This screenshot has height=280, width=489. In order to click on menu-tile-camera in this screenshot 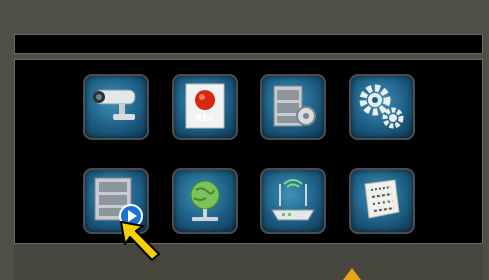, I will do `click(116, 107)`.